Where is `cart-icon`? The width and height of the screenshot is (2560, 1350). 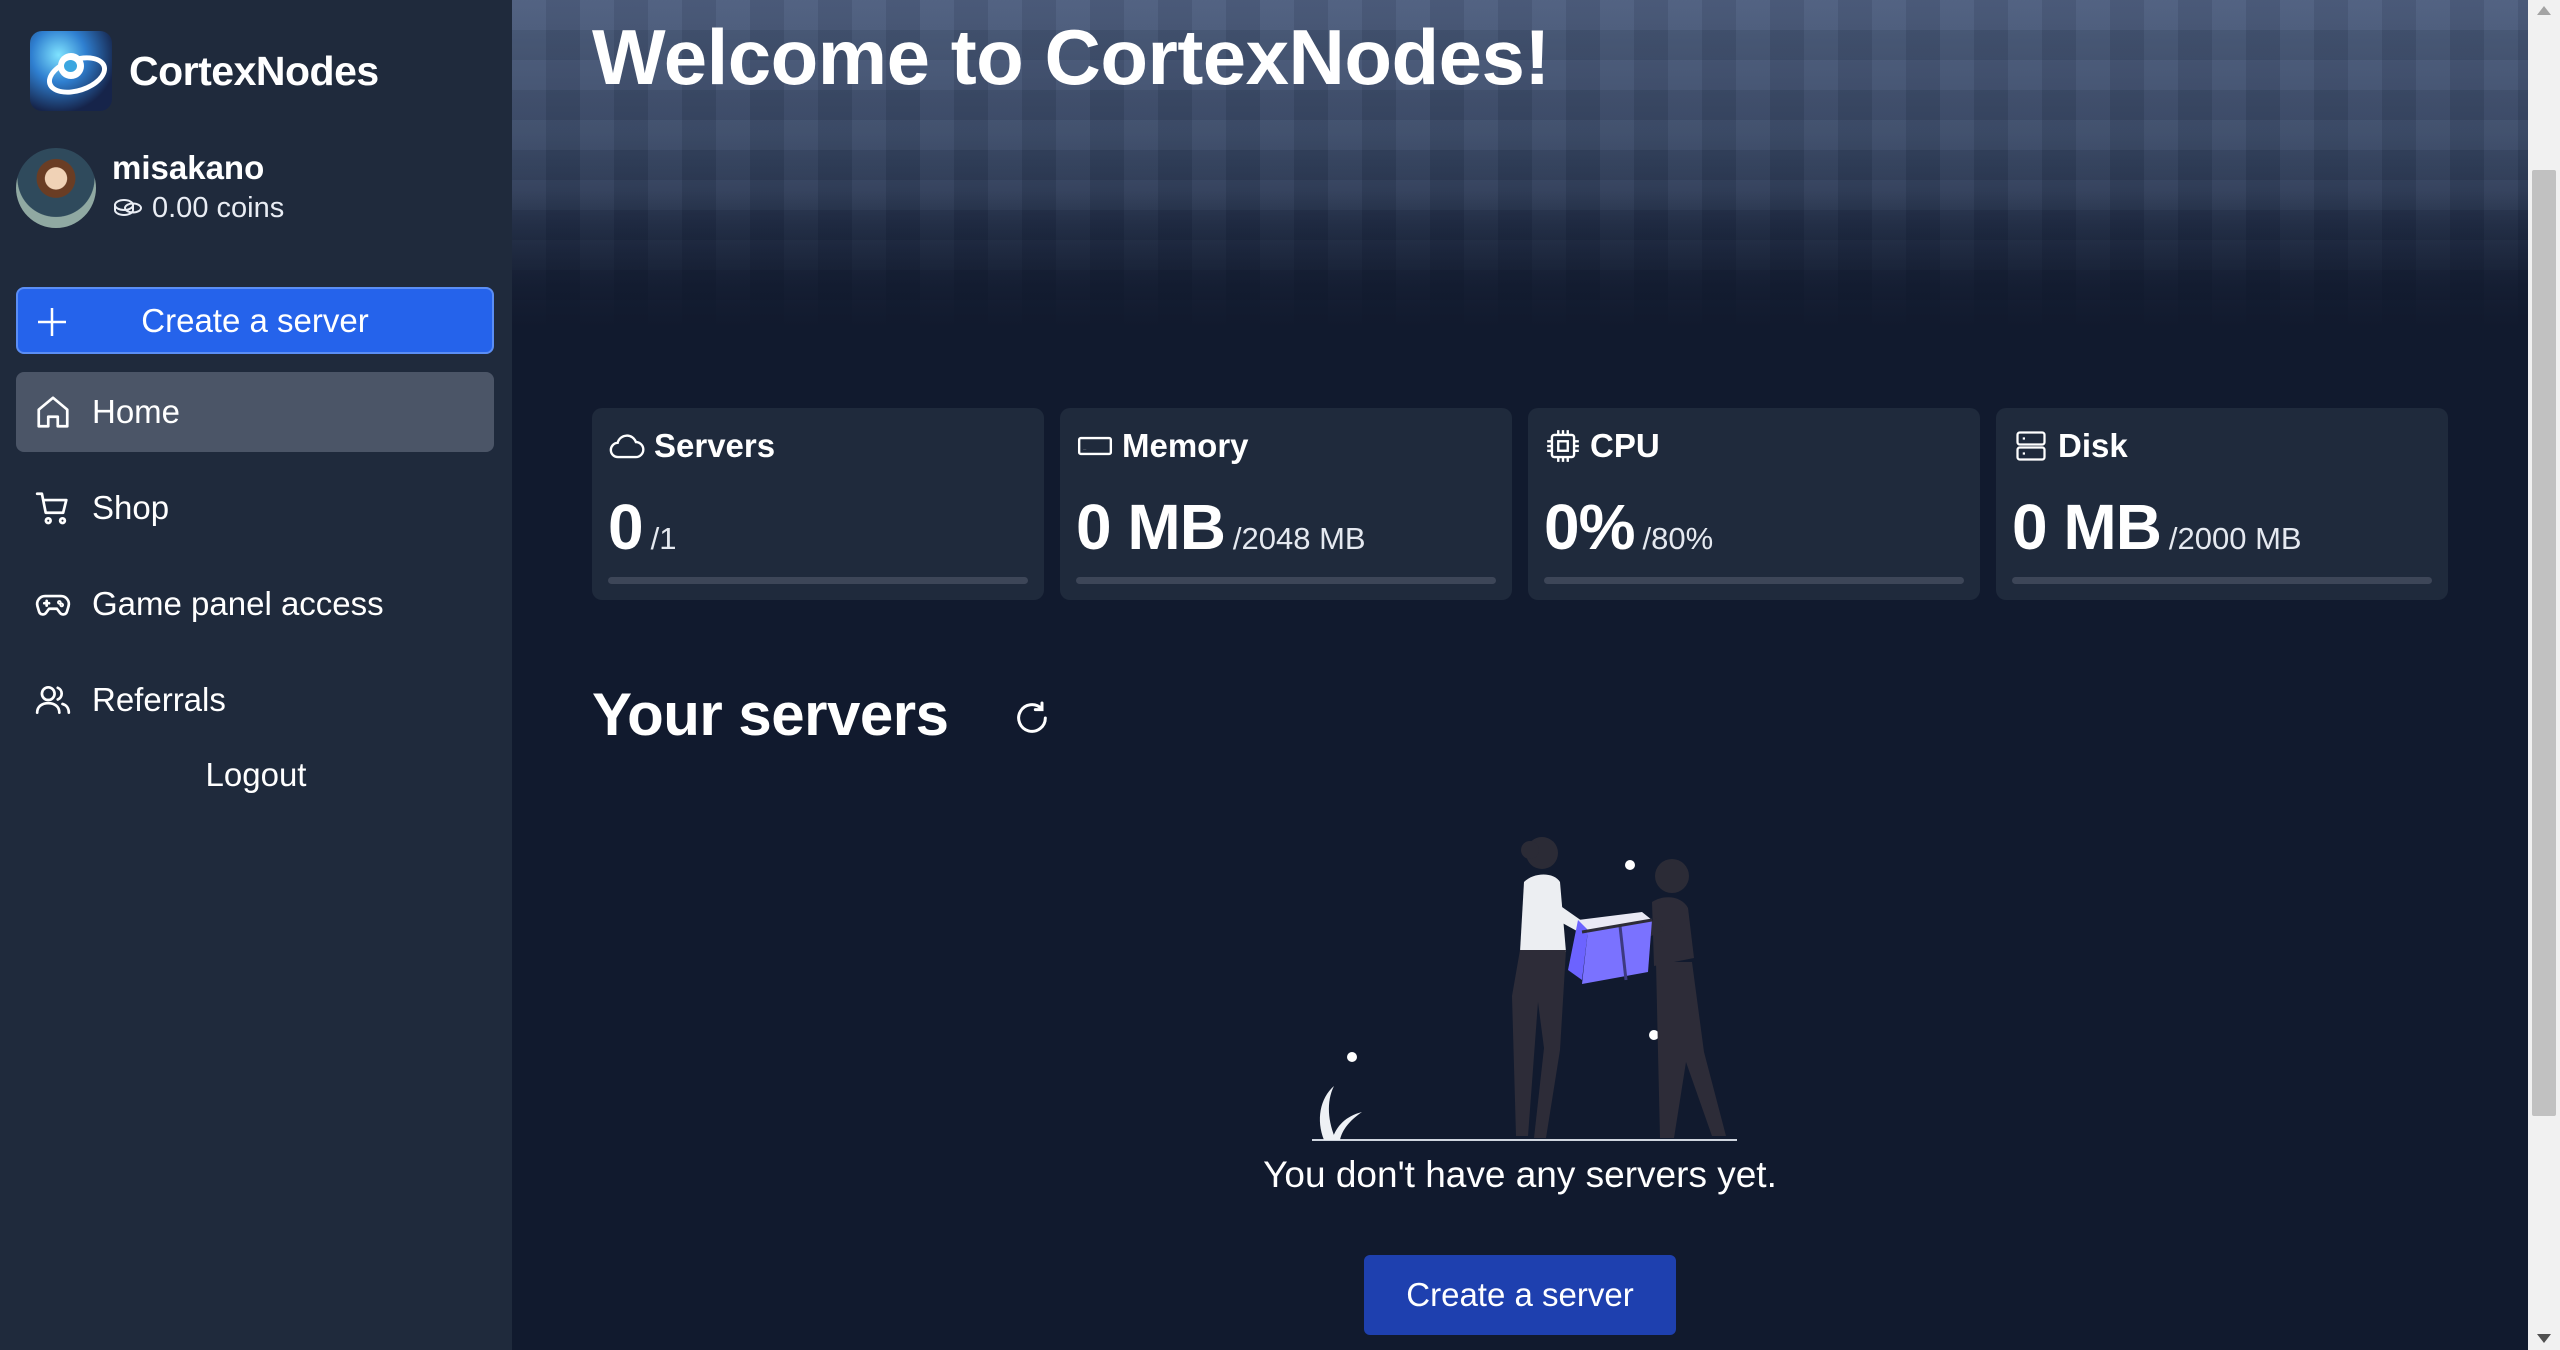 cart-icon is located at coordinates (51, 508).